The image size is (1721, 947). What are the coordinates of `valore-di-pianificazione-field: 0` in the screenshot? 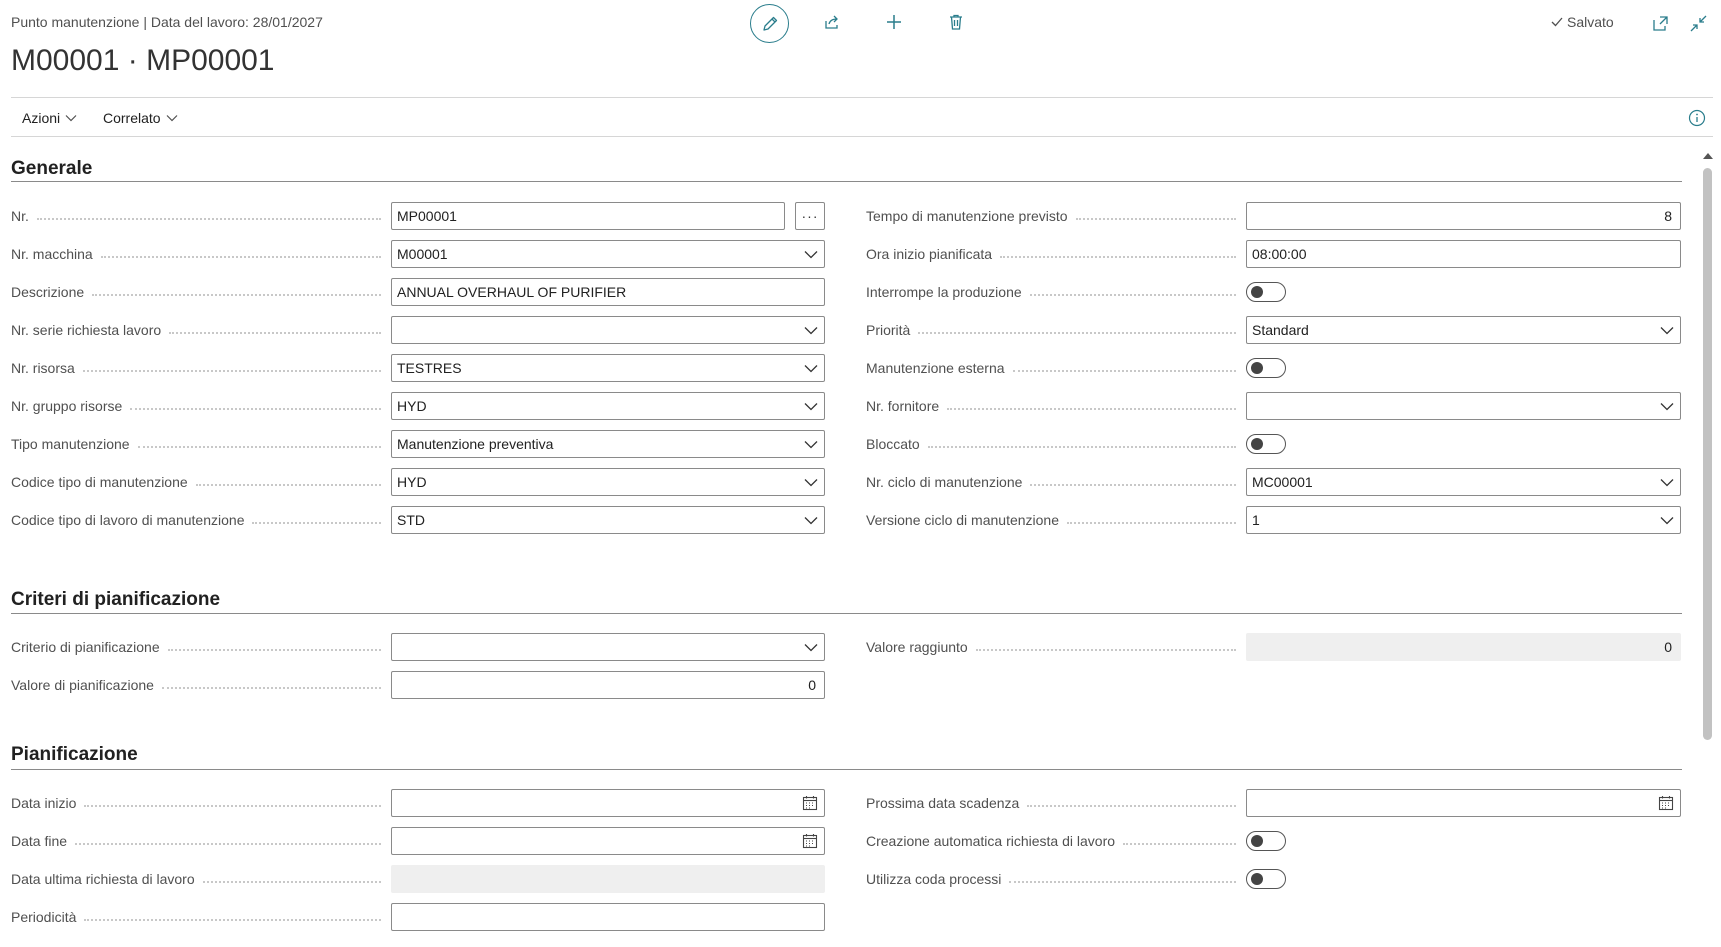 It's located at (608, 685).